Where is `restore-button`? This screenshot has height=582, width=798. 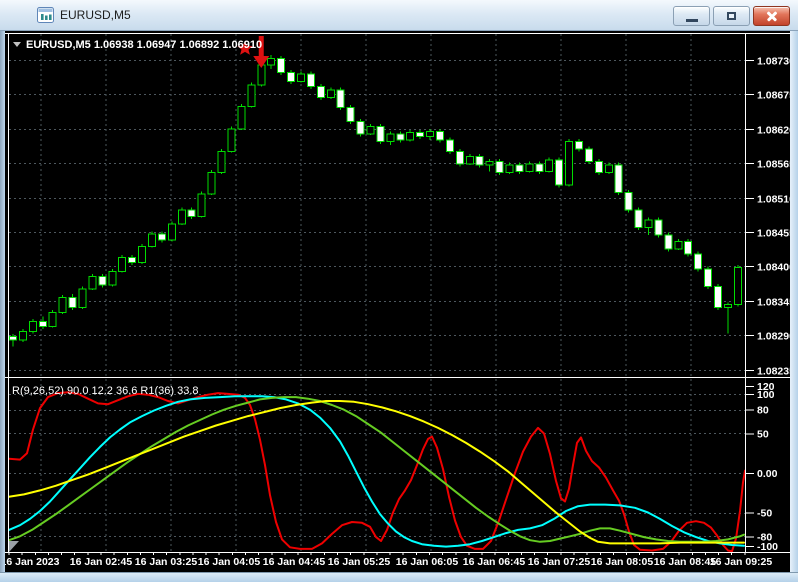 restore-button is located at coordinates (731, 16).